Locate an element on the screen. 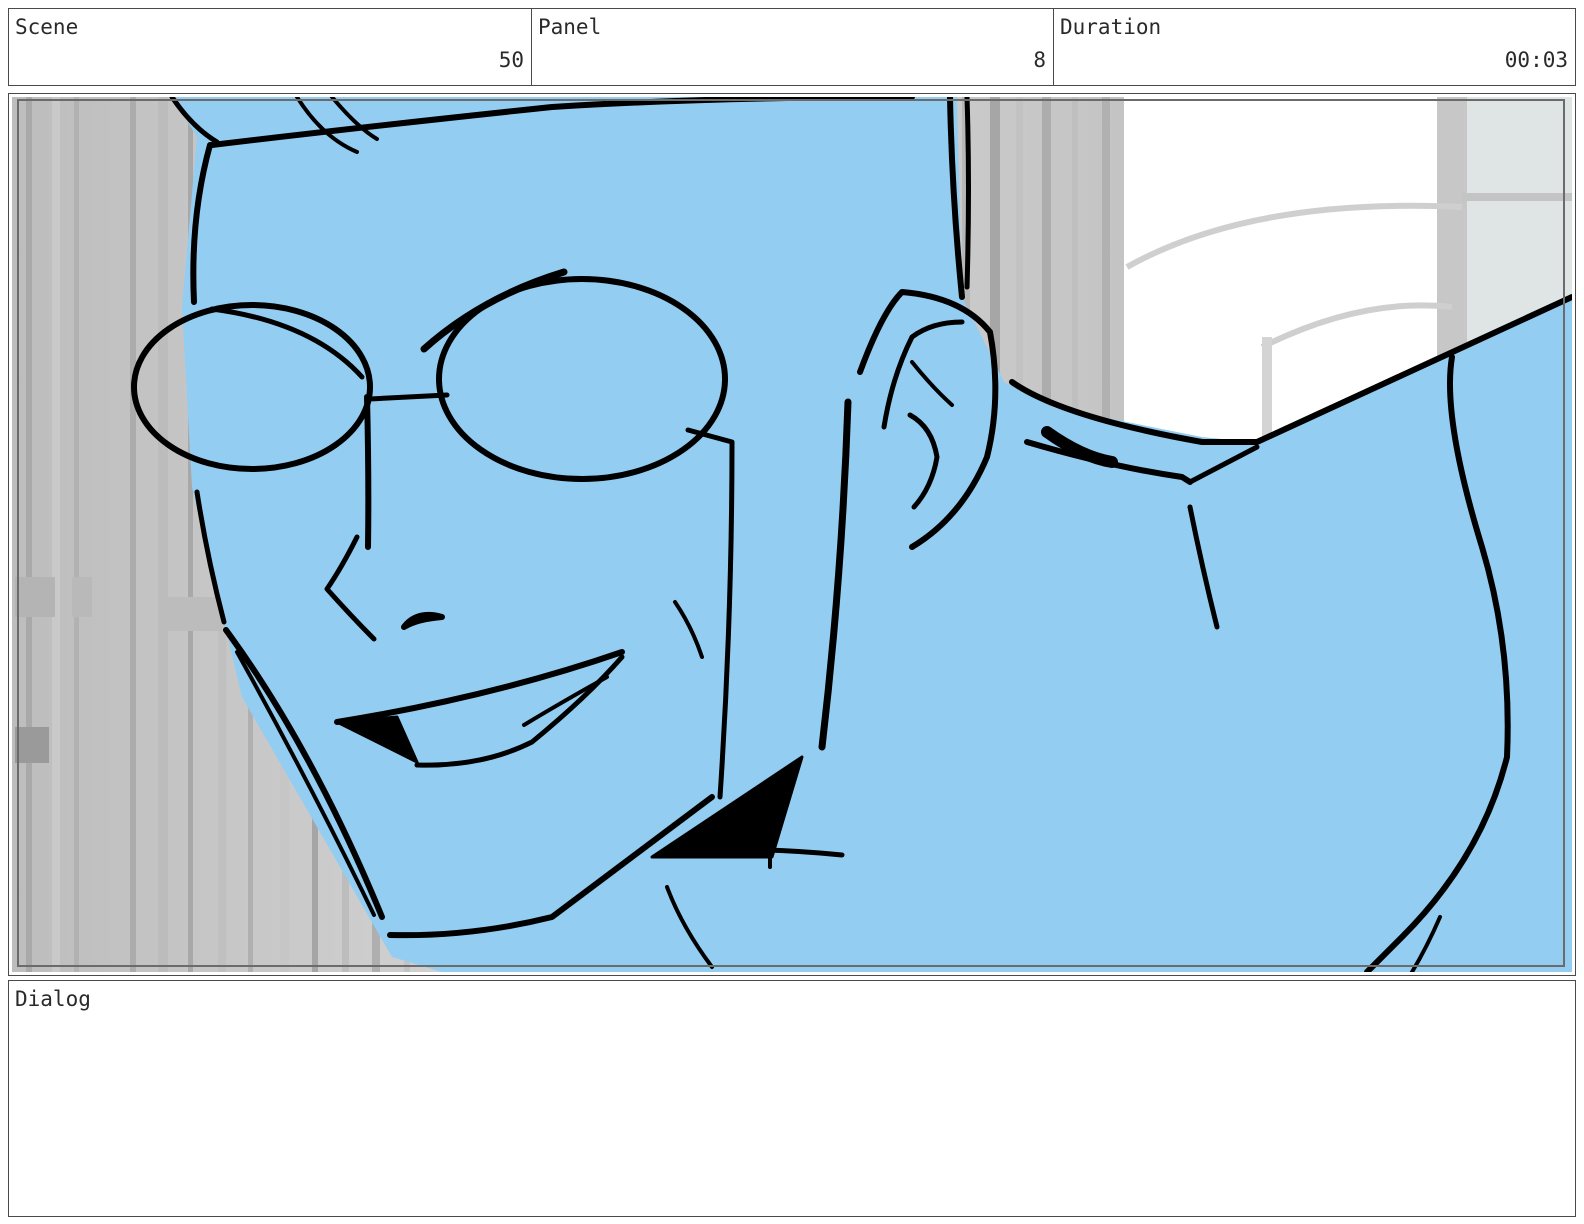 This screenshot has height=1224, width=1584. panel-number: 8 is located at coordinates (1039, 60).